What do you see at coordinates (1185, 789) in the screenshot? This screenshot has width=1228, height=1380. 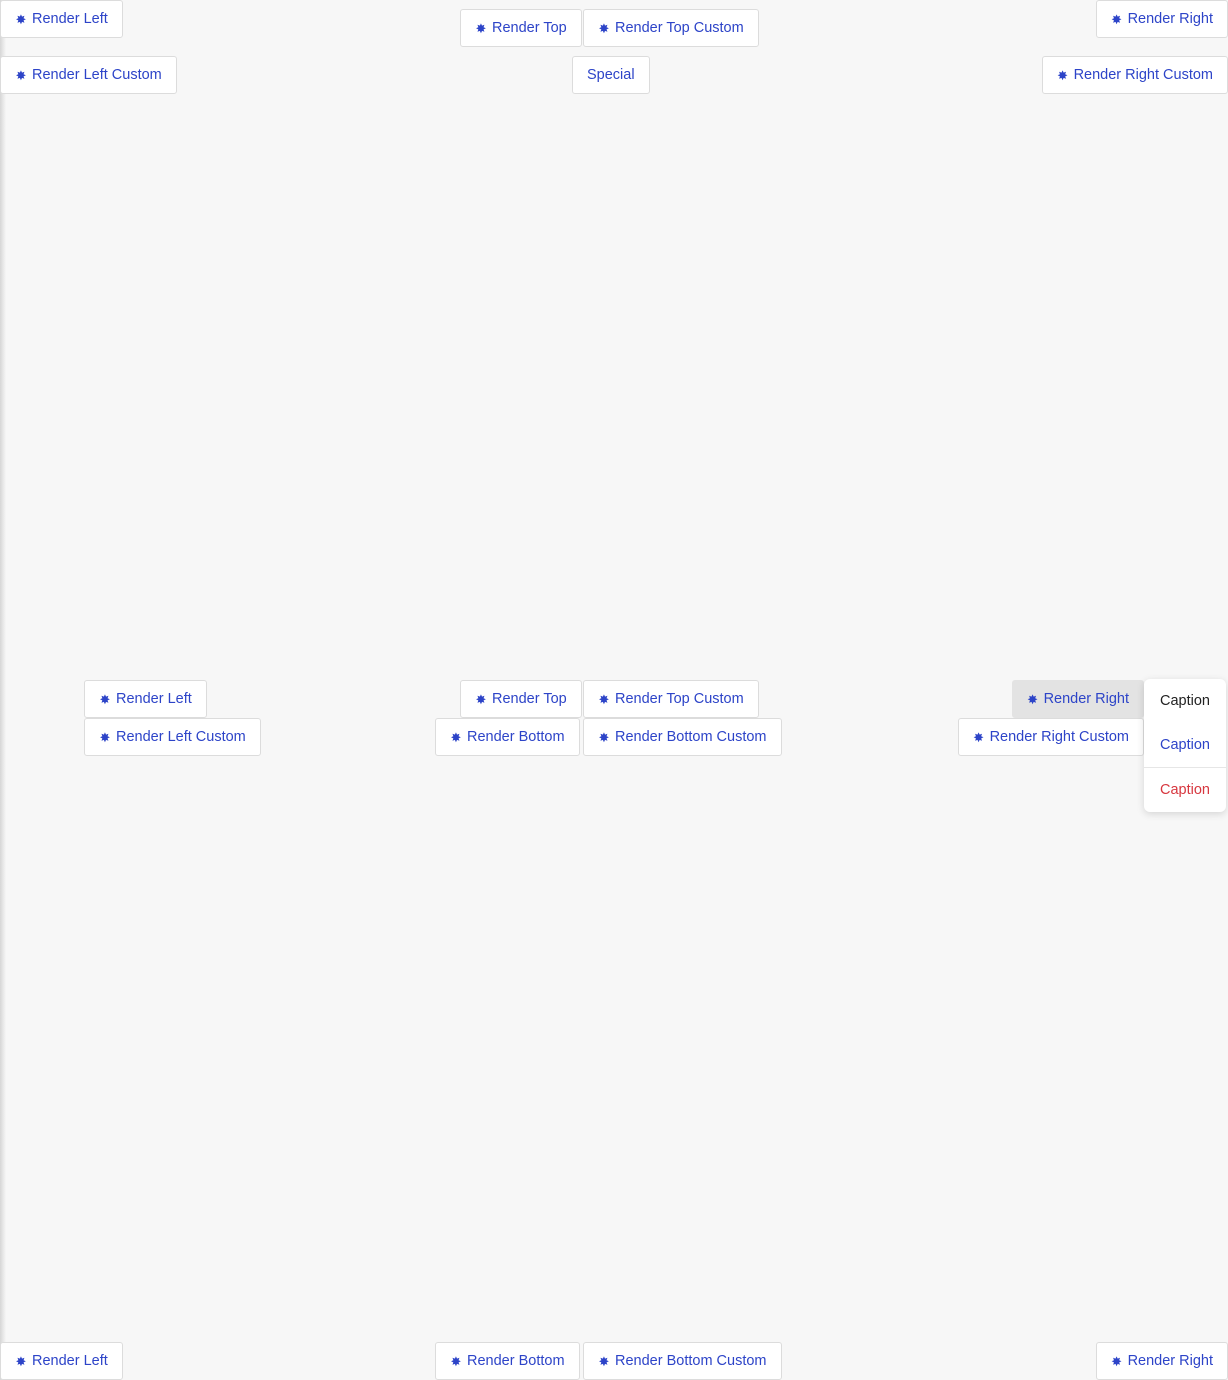 I see `menu-item-caption-danger: Caption` at bounding box center [1185, 789].